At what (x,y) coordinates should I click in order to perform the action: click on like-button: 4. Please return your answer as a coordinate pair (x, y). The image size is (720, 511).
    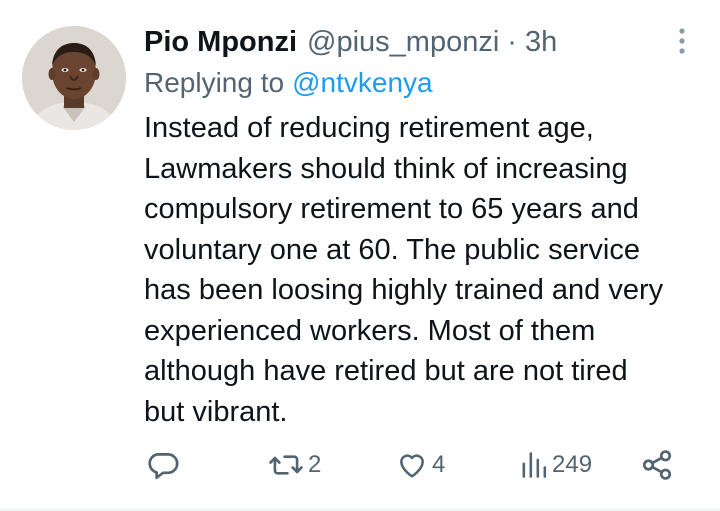
    Looking at the image, I should click on (420, 465).